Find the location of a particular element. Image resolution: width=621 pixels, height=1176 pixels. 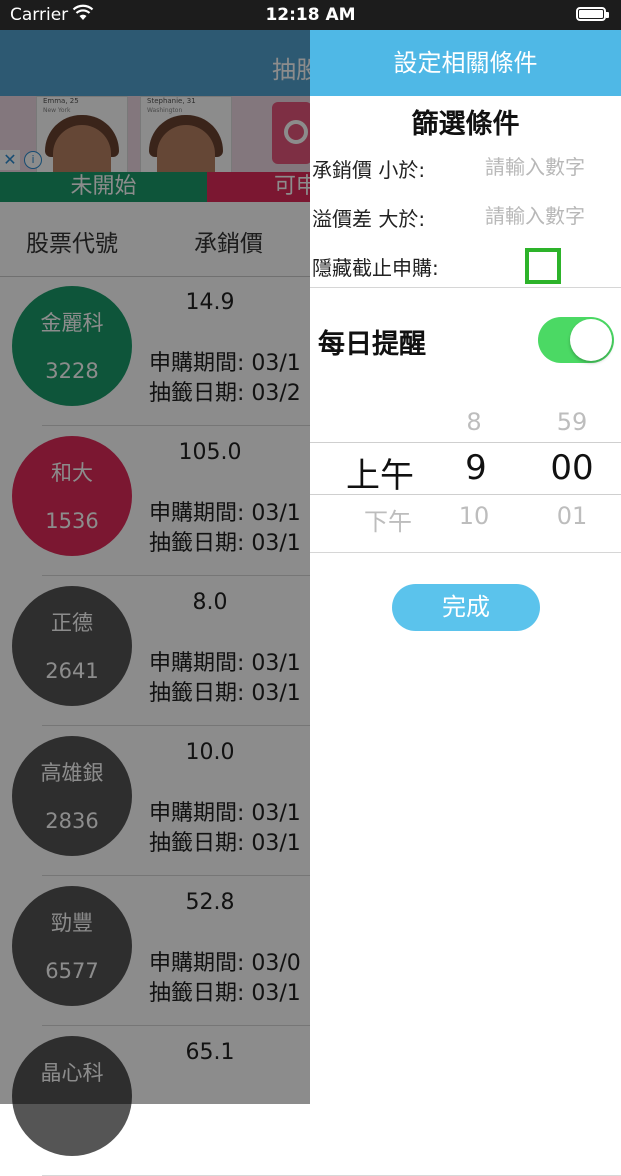

picker-ampm-below: 下午 is located at coordinates (388, 519).